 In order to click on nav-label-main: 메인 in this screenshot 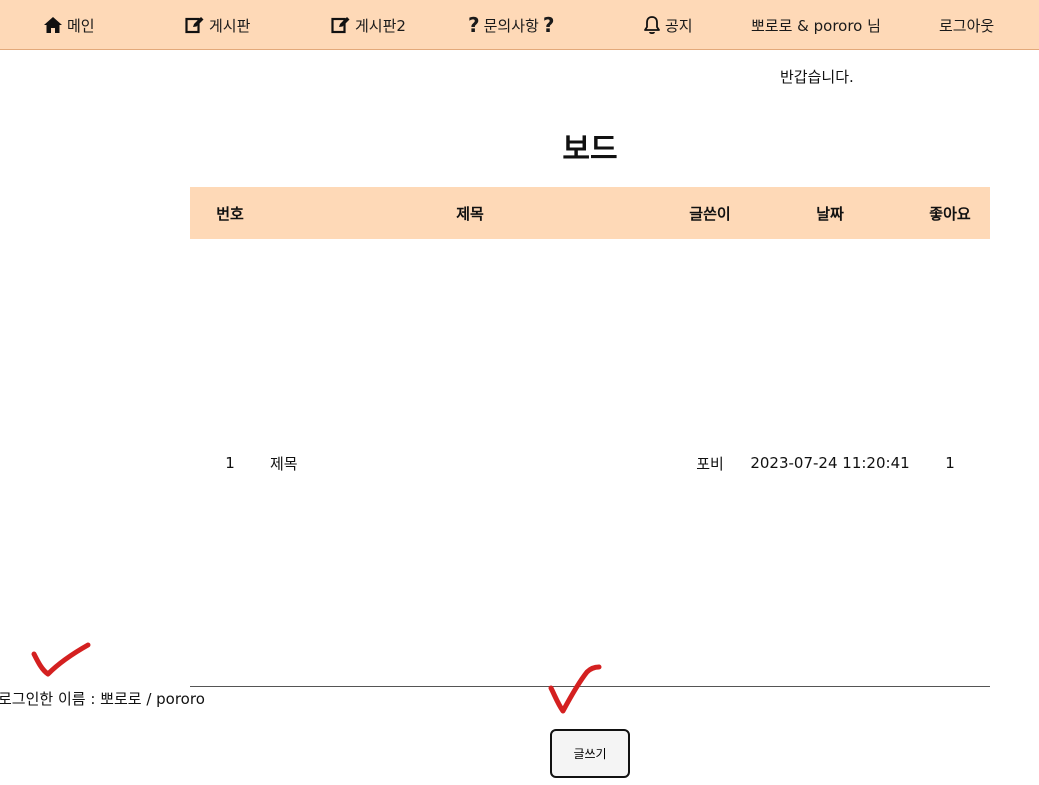, I will do `click(81, 25)`.